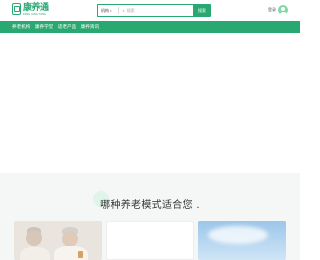 The height and width of the screenshot is (260, 320). I want to click on logo-name: 康养通, so click(36, 8).